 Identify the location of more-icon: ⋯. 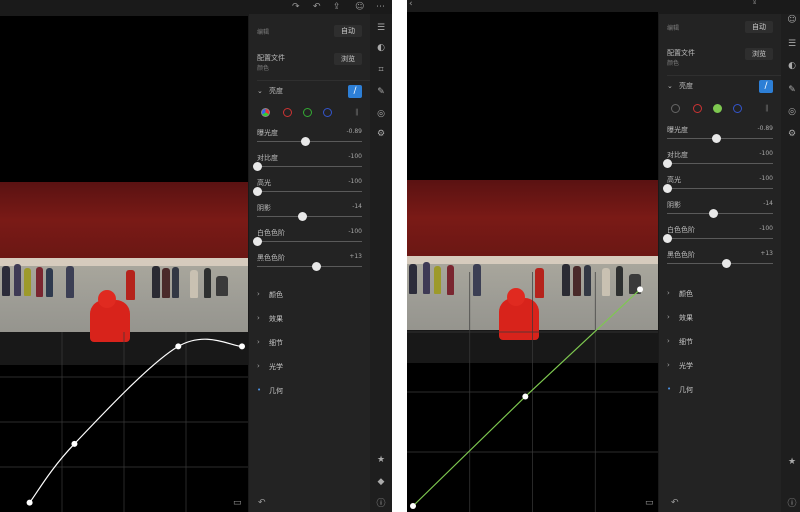
(380, 7).